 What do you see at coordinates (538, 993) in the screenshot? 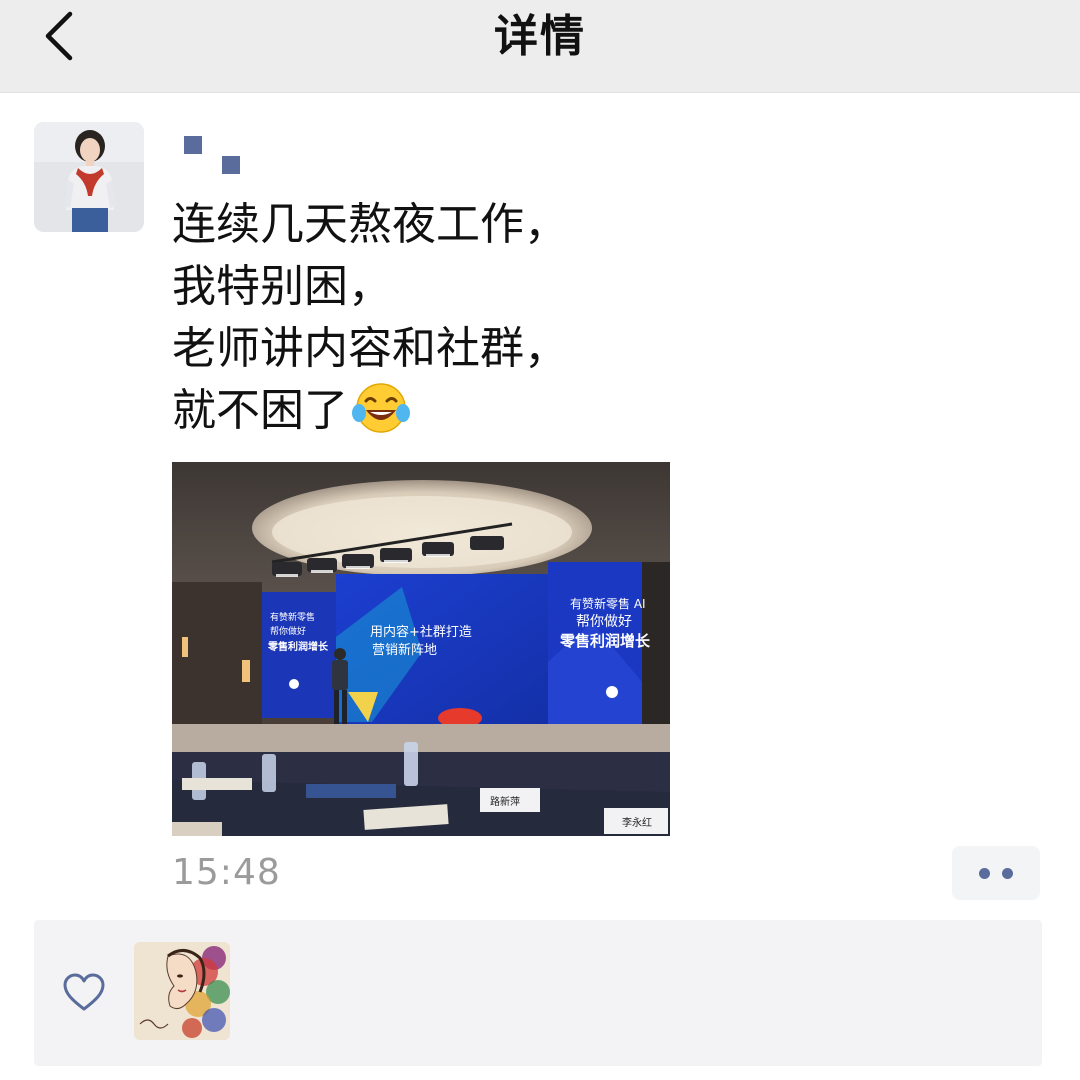
I see `likes-panel` at bounding box center [538, 993].